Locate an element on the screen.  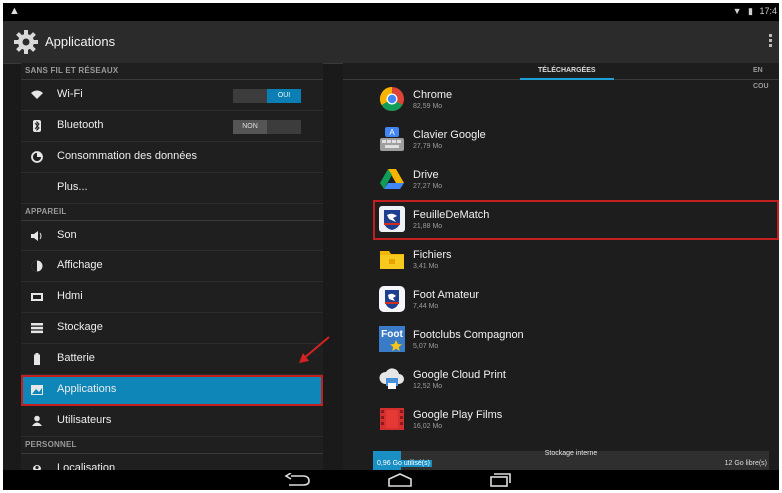
recents-icon is located at coordinates (500, 480).